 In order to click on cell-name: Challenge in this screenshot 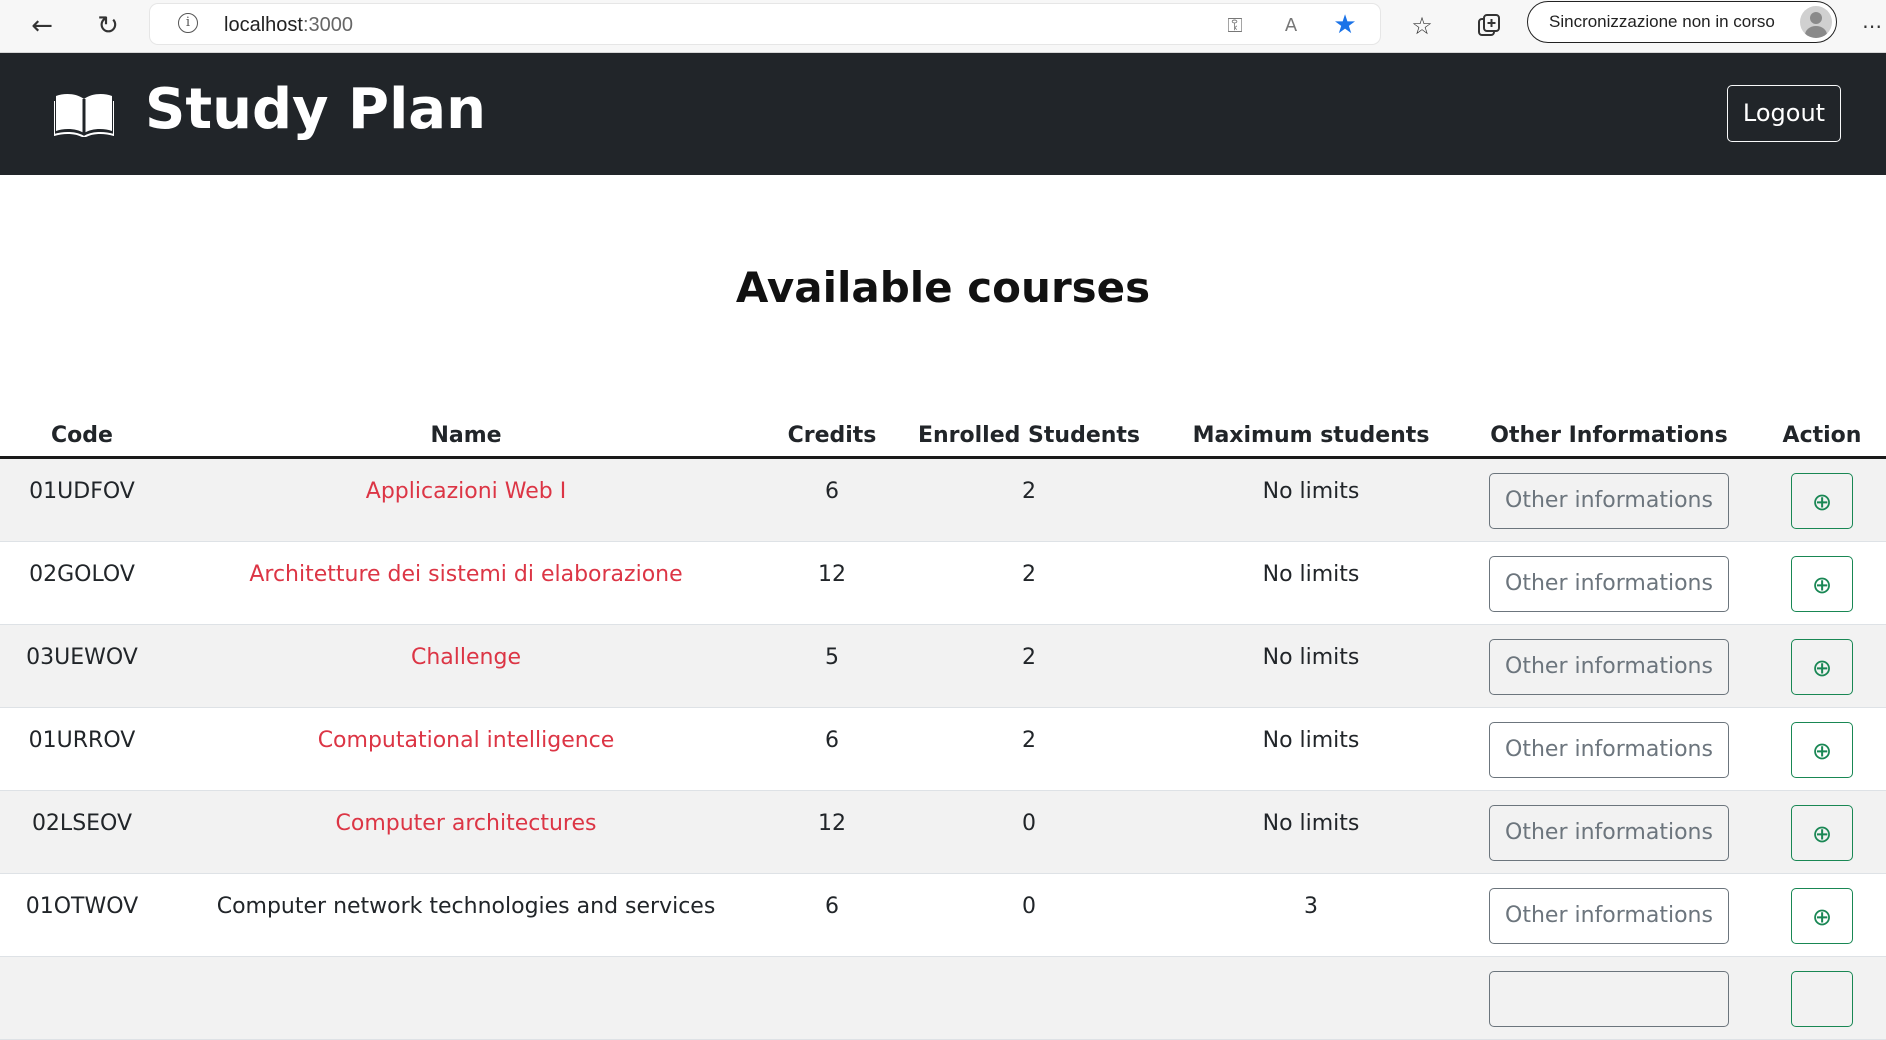, I will do `click(466, 666)`.